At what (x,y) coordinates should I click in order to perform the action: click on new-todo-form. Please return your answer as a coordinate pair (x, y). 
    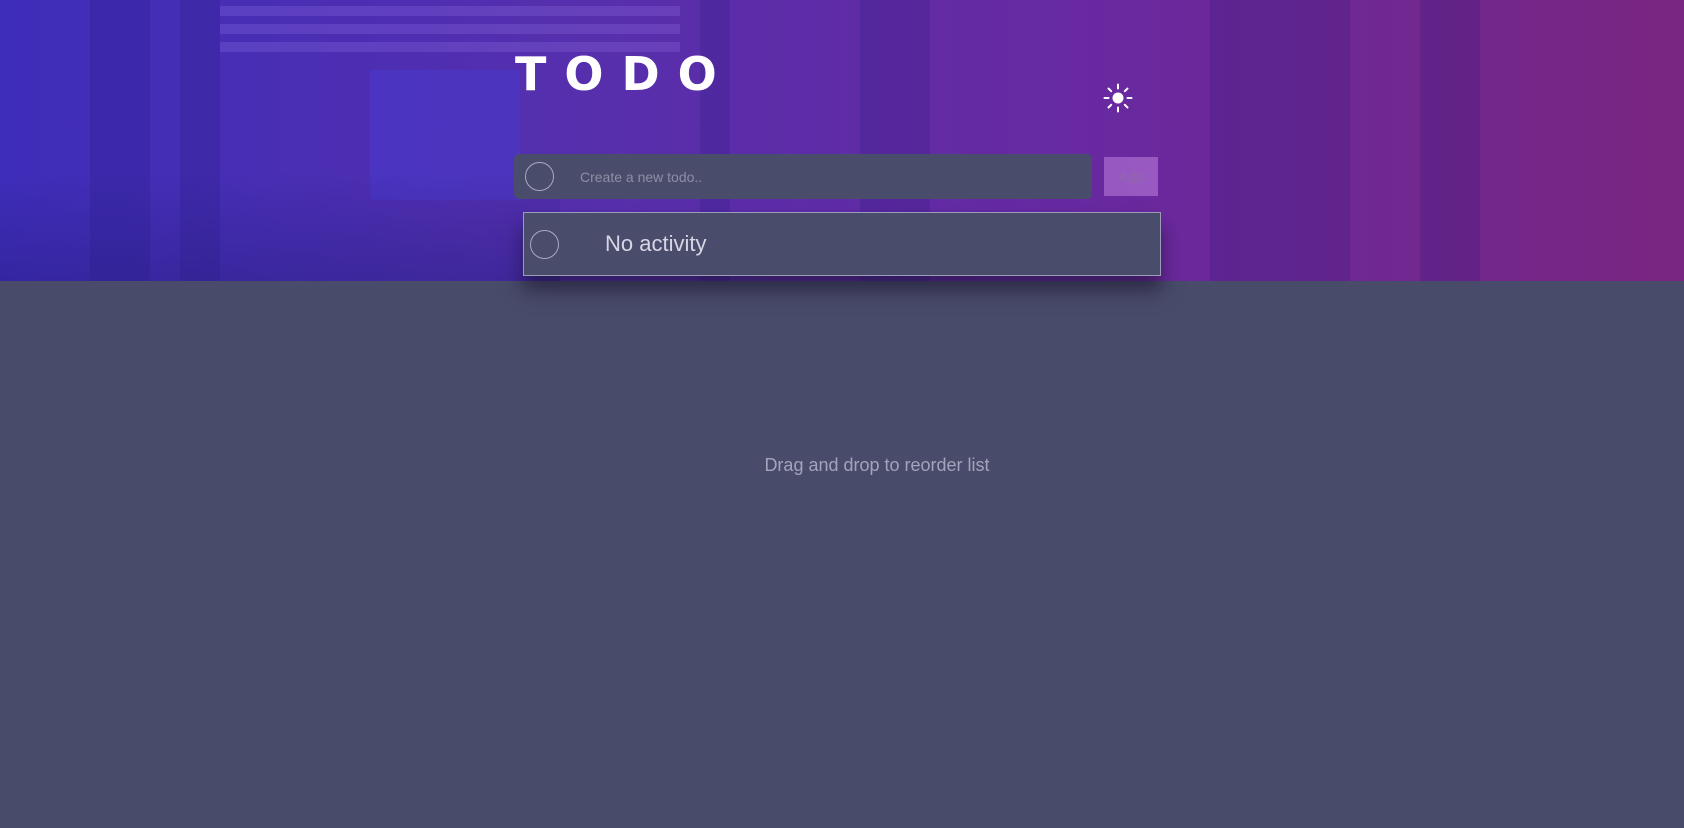
    Looking at the image, I should click on (803, 176).